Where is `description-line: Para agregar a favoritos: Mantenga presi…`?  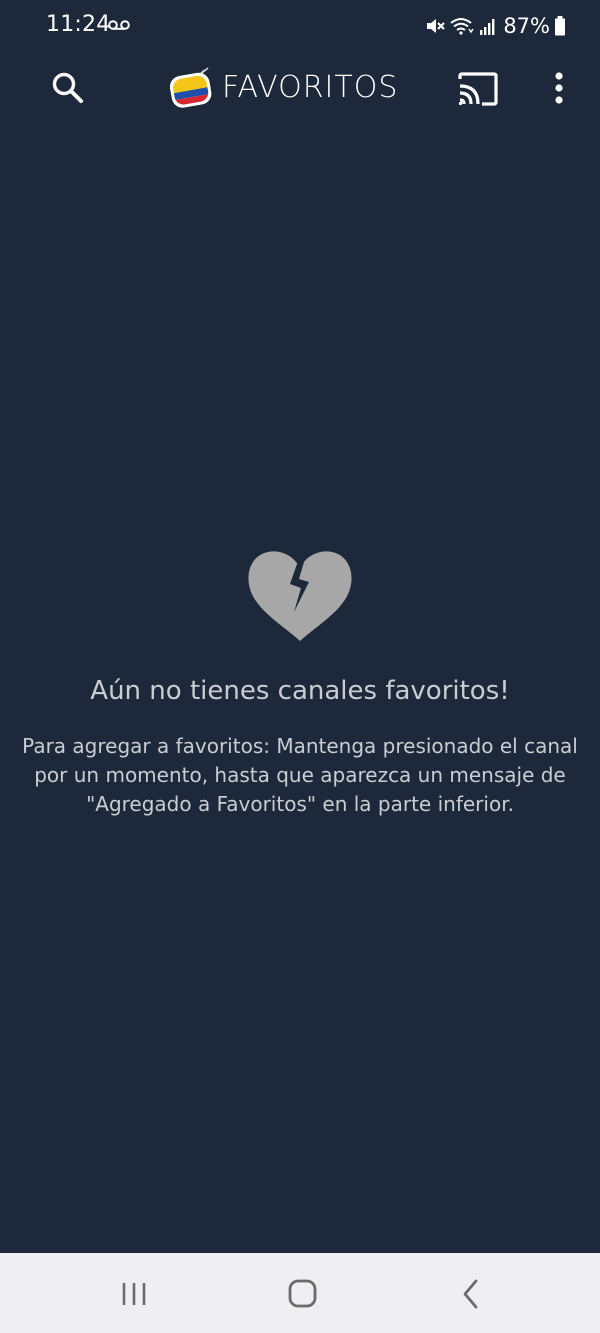 description-line: Para agregar a favoritos: Mantenga presi… is located at coordinates (300, 746).